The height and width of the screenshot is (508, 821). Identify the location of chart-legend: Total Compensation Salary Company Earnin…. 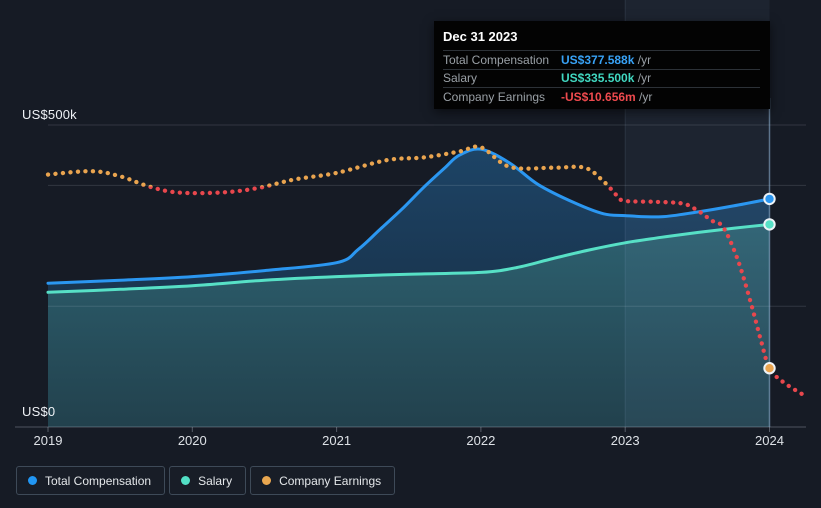
(206, 480).